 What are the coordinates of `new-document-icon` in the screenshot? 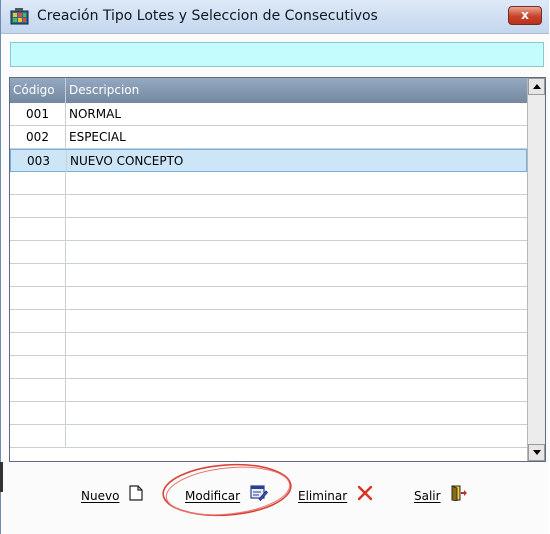 It's located at (136, 496).